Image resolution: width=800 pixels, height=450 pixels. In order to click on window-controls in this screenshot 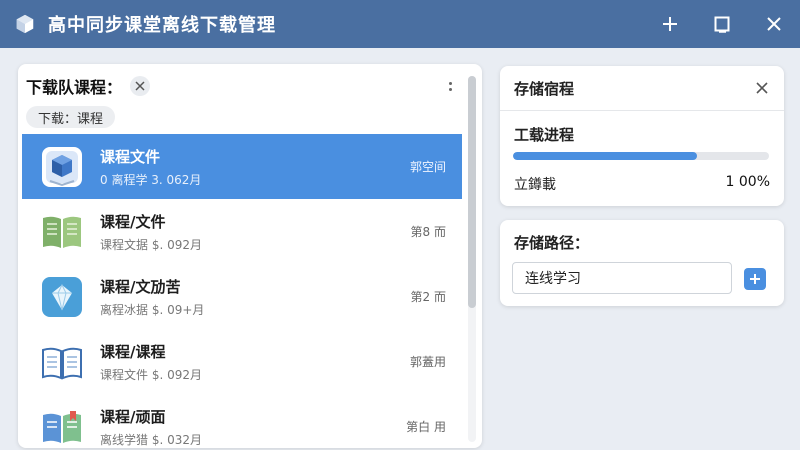, I will do `click(722, 24)`.